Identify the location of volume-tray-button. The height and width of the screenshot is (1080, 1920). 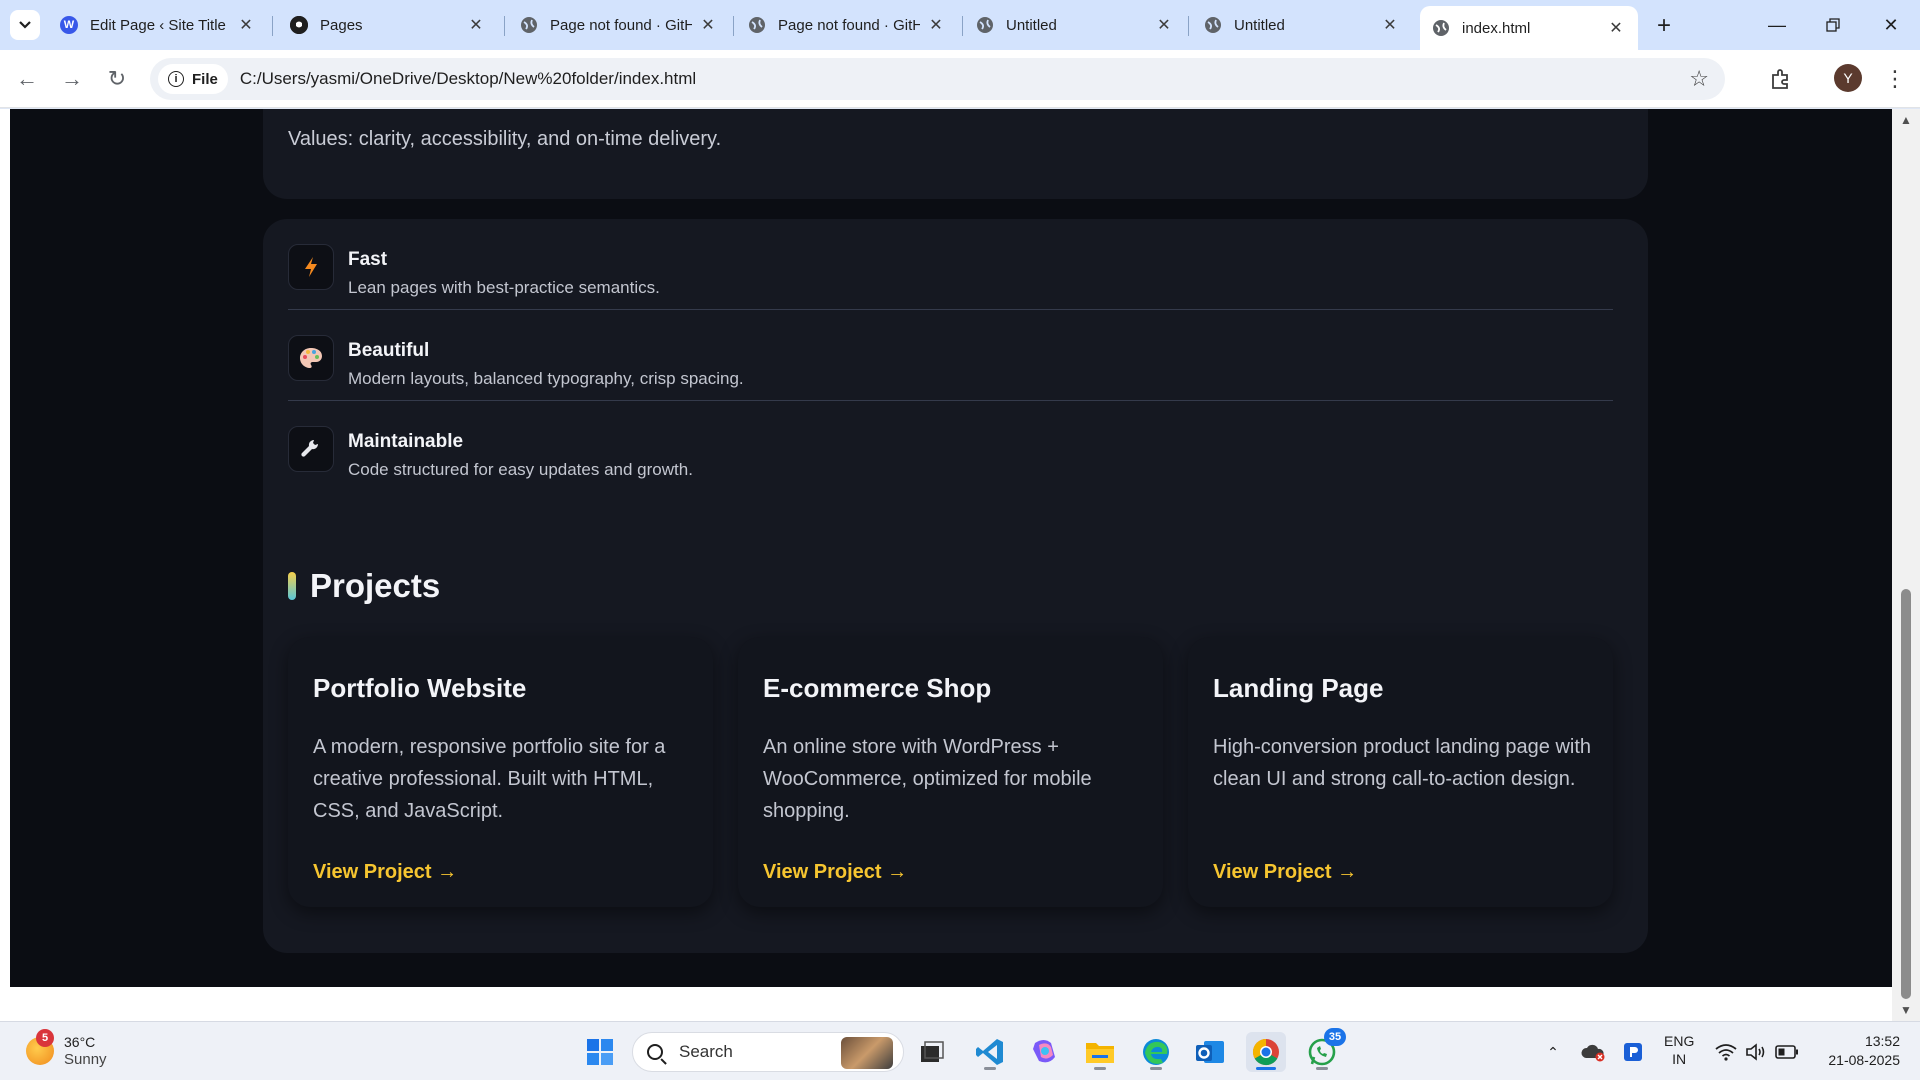
(1756, 1052).